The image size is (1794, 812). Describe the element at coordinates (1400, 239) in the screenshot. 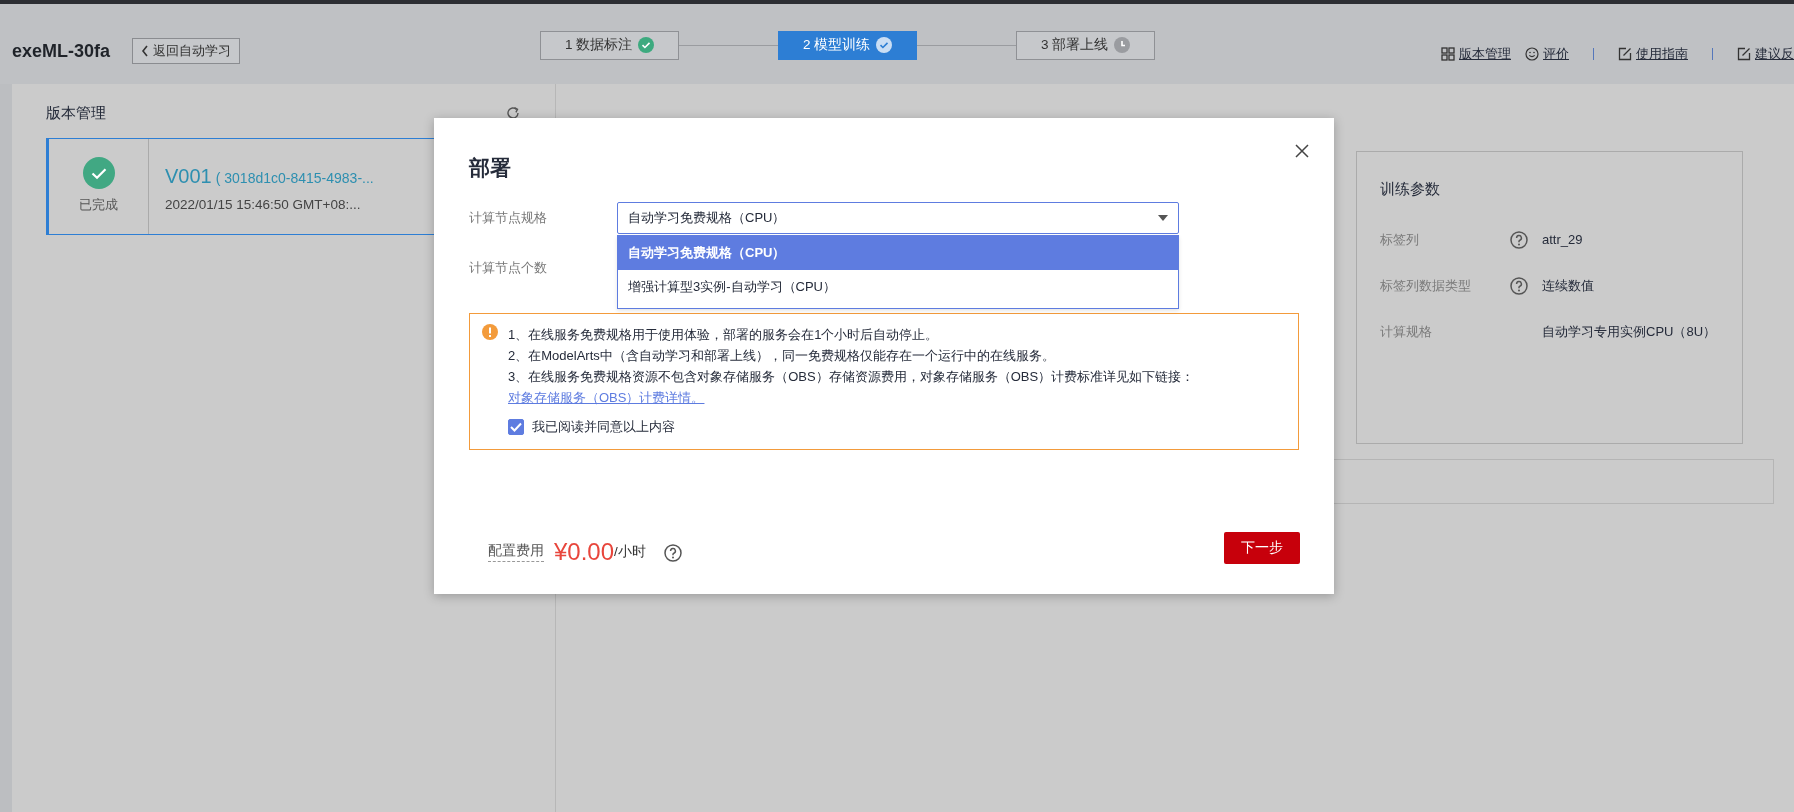

I see `param-label: 标签列` at that location.